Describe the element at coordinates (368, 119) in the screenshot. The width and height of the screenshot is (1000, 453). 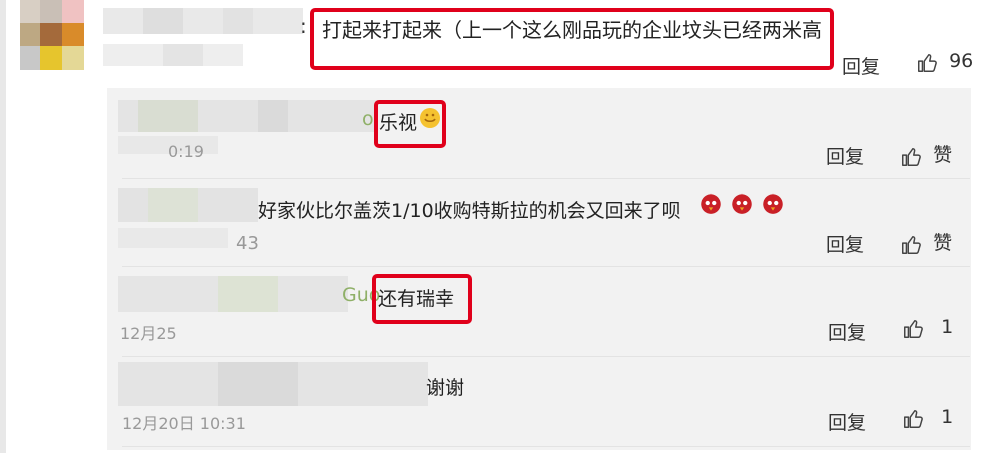
I see `reply-1-user-partial: o` at that location.